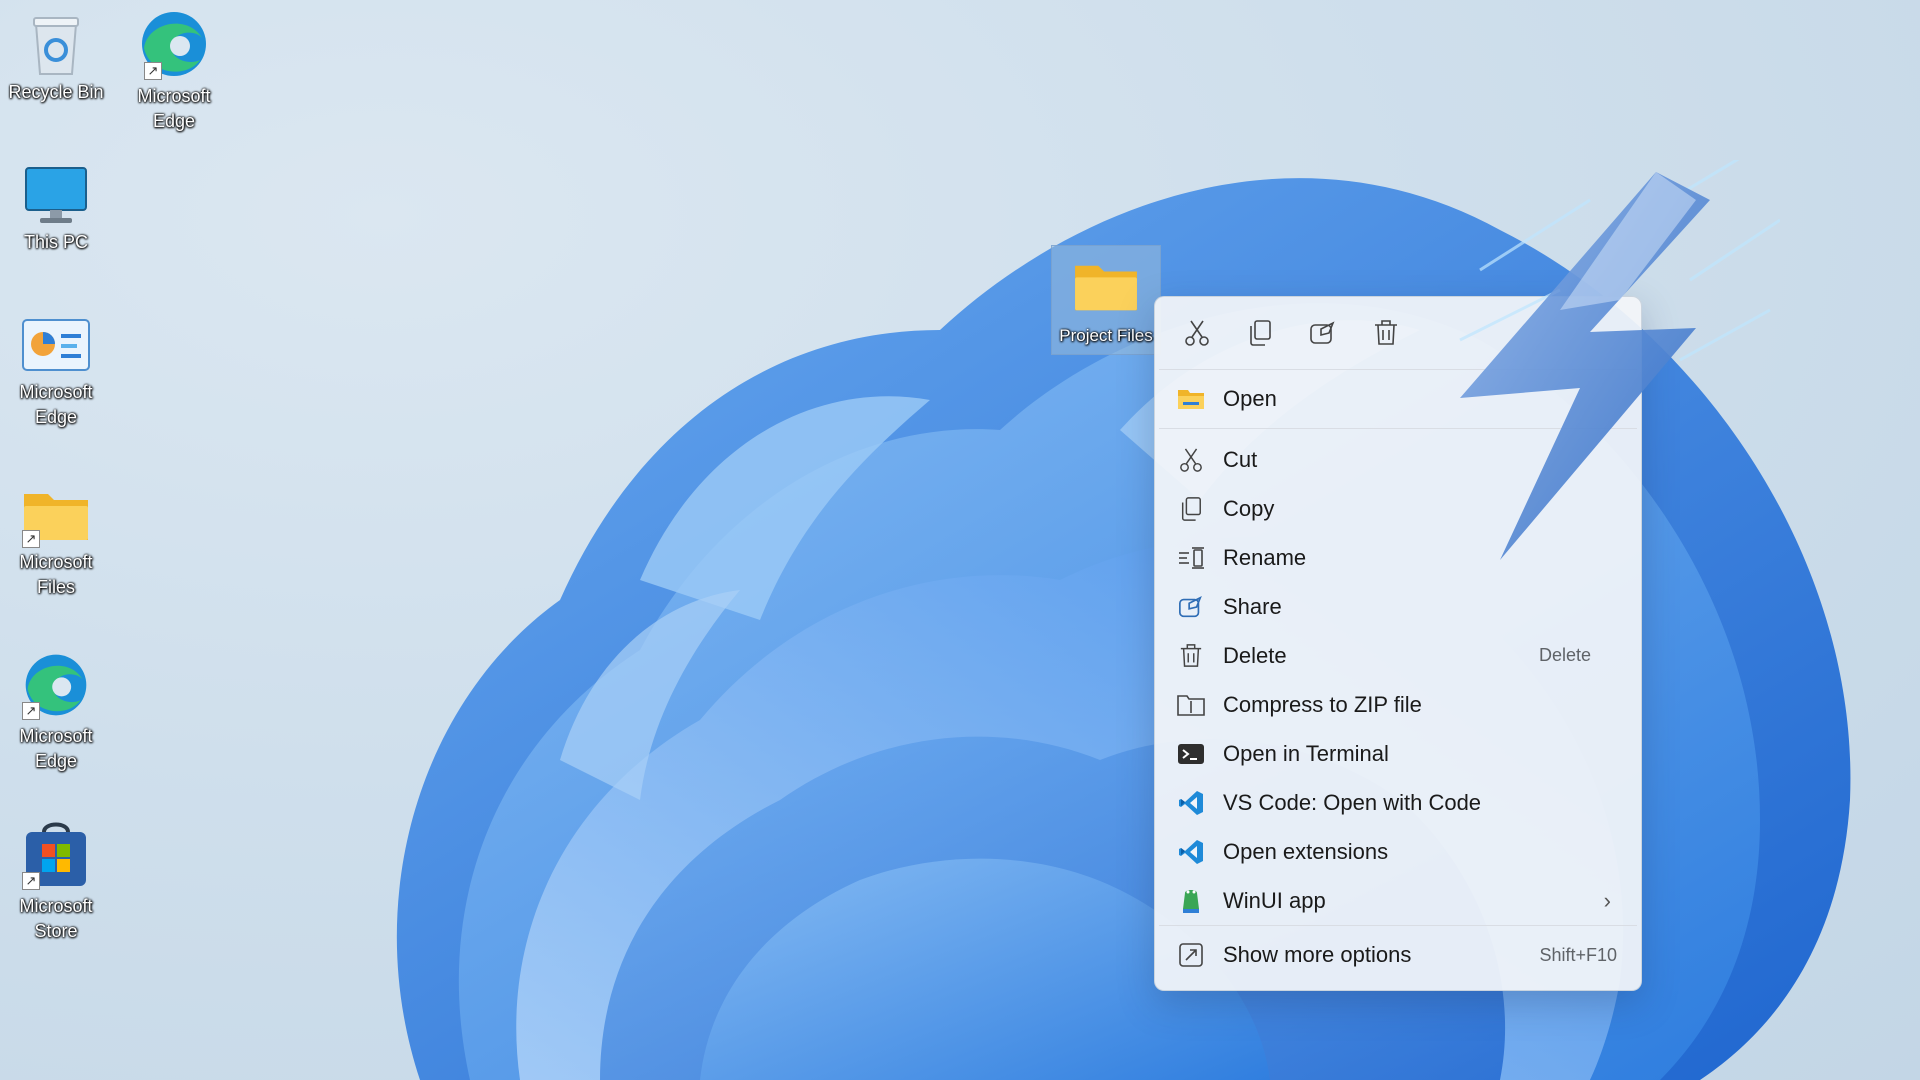 The image size is (1920, 1080). What do you see at coordinates (1255, 655) in the screenshot?
I see `menu-item-label: Delete` at bounding box center [1255, 655].